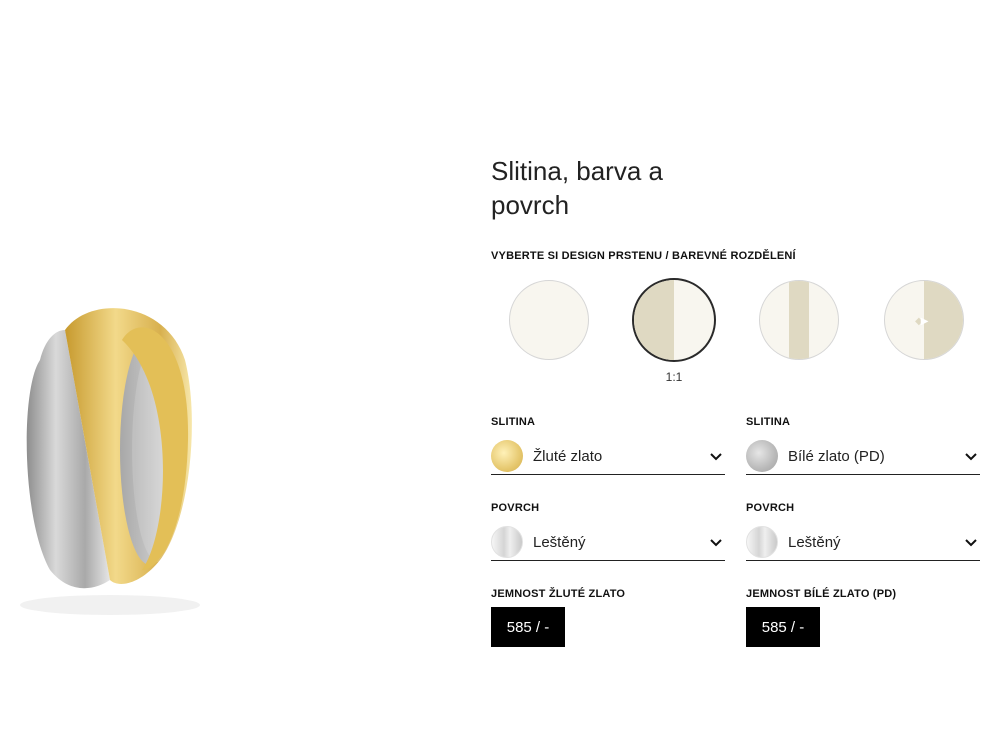 The height and width of the screenshot is (748, 997). I want to click on design-option-adjustable-split: ◆▶, so click(924, 320).